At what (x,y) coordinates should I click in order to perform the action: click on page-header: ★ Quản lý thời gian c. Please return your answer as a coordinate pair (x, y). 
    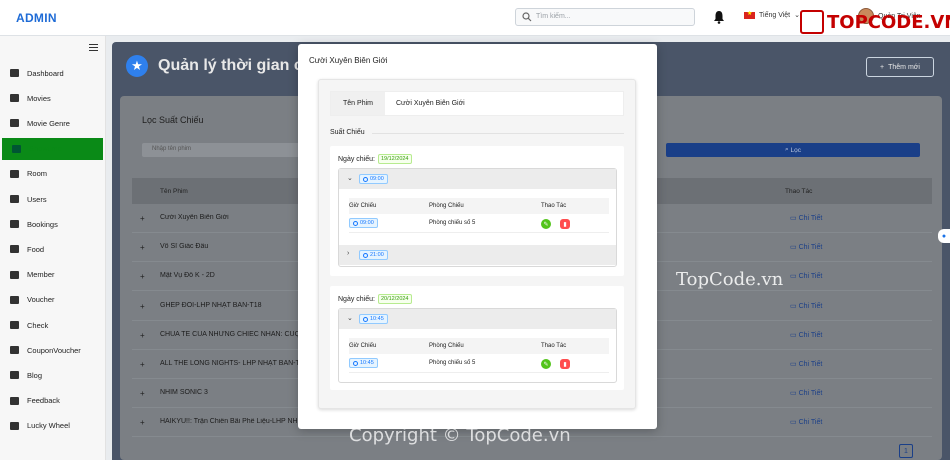
    Looking at the image, I should click on (214, 66).